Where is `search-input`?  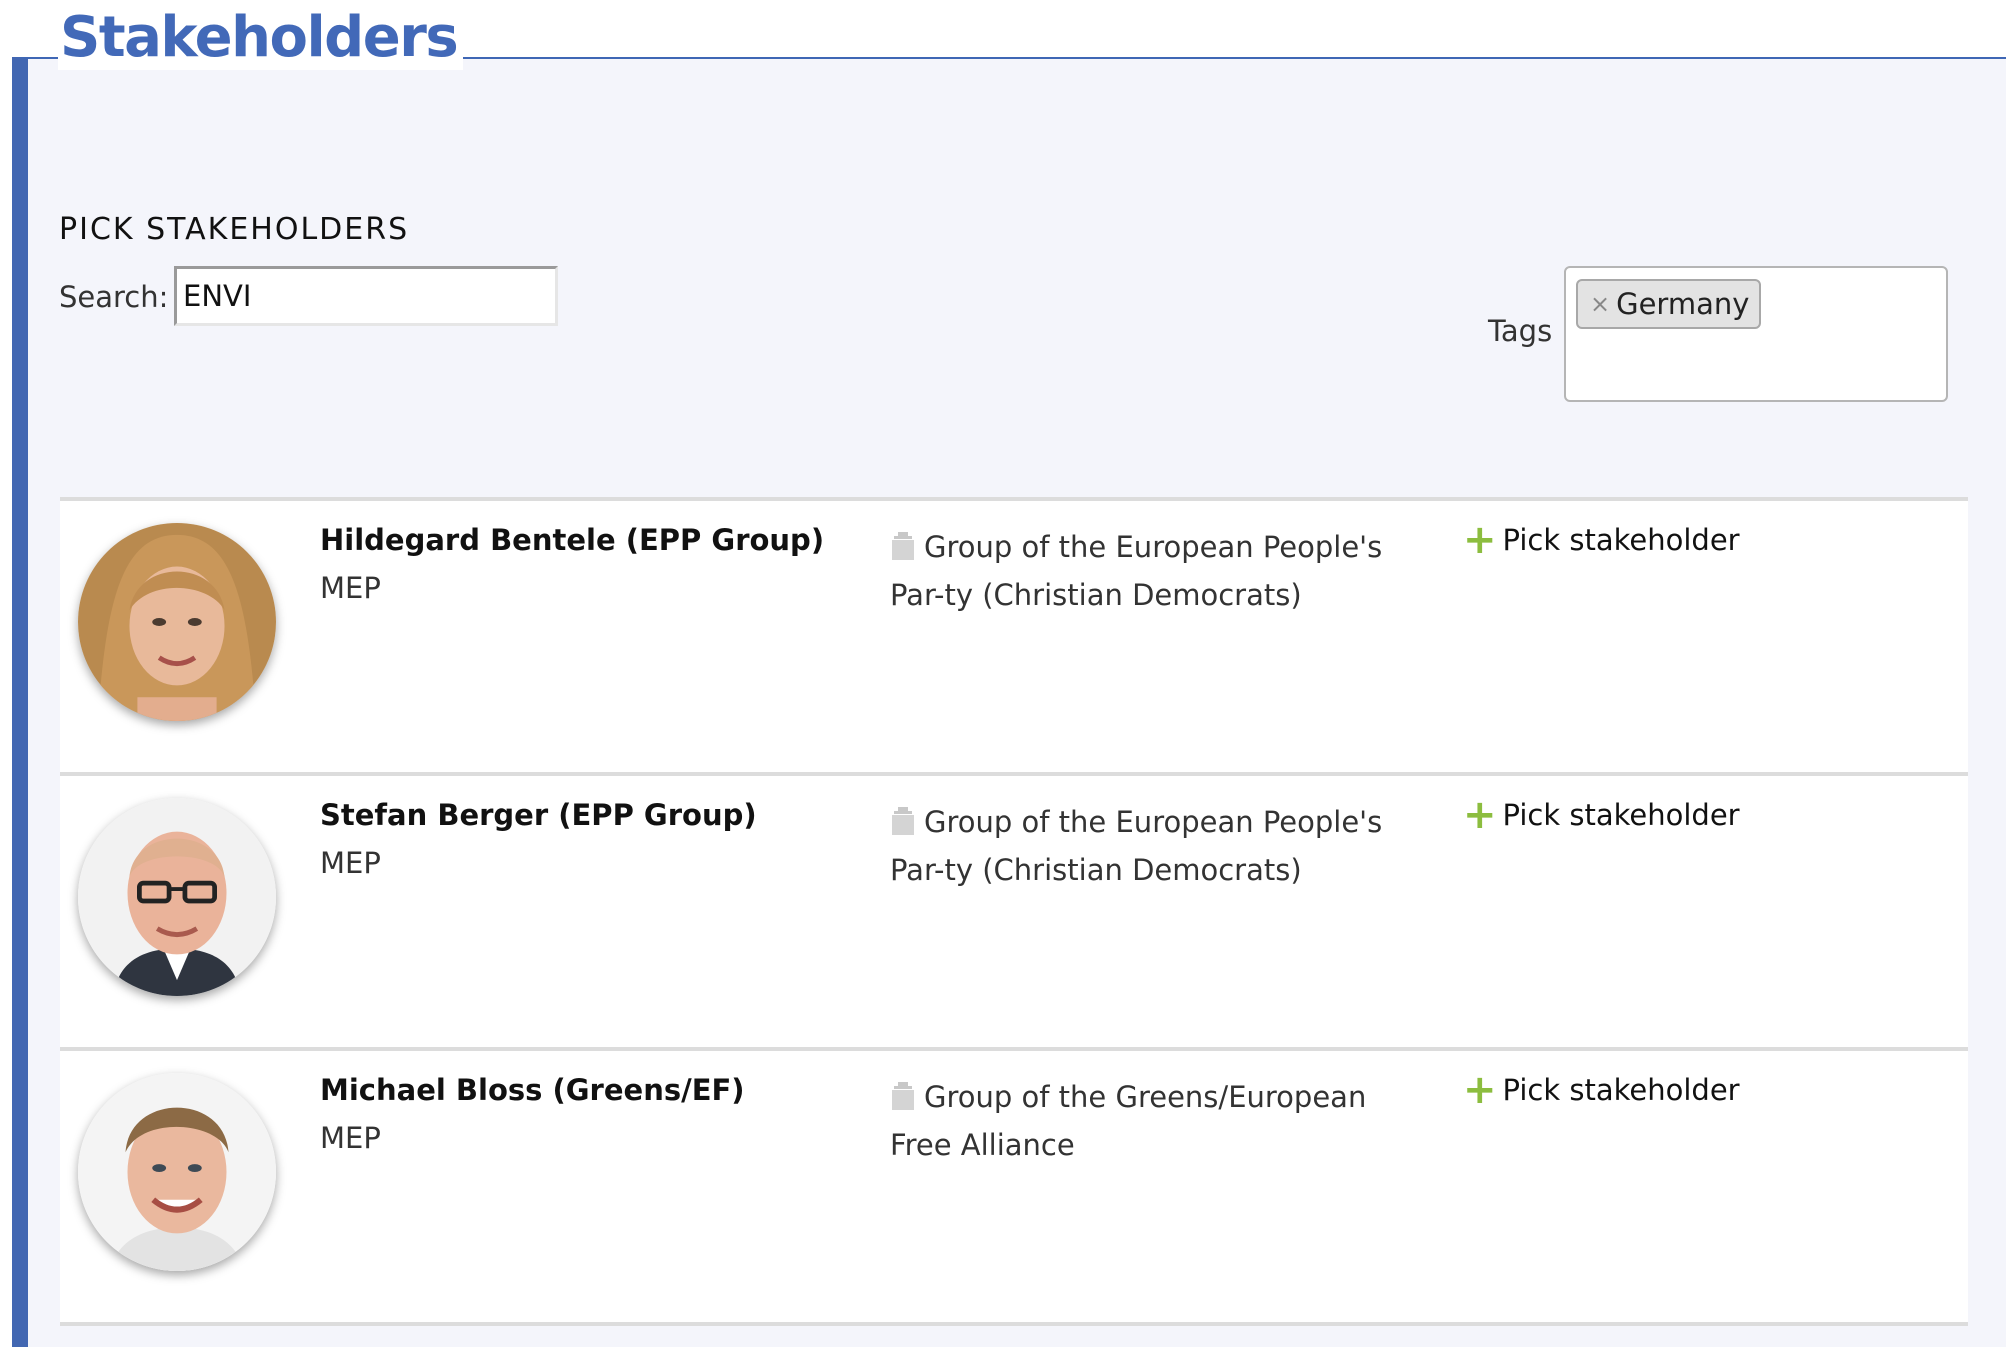 search-input is located at coordinates (366, 296).